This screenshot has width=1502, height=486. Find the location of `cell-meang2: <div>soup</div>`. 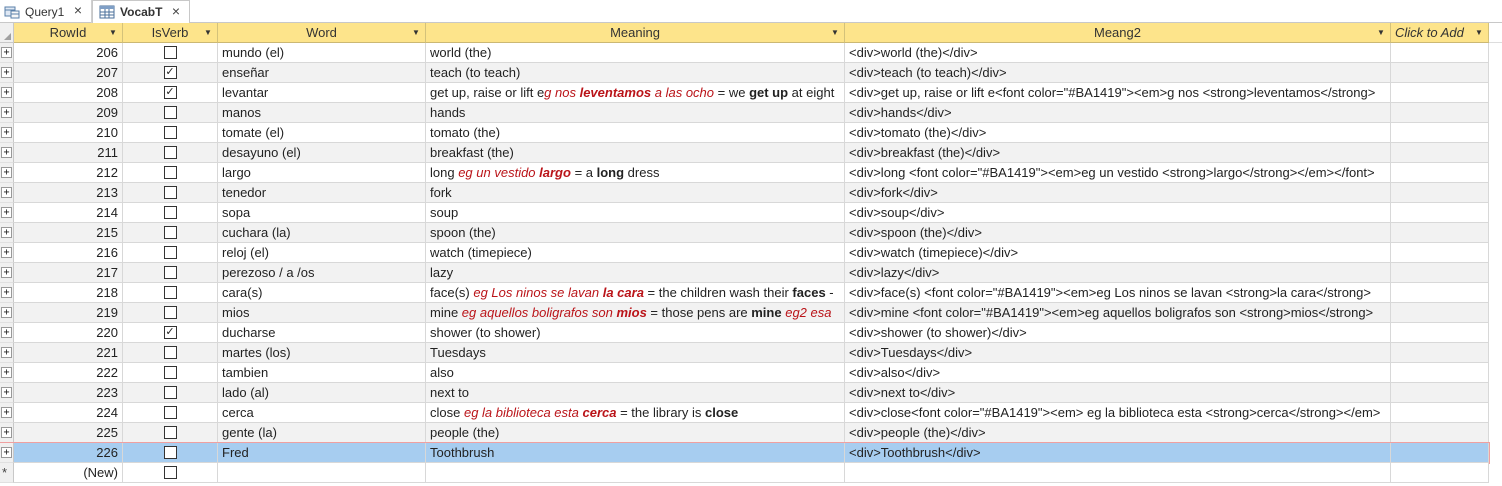

cell-meang2: <div>soup</div> is located at coordinates (1118, 213).